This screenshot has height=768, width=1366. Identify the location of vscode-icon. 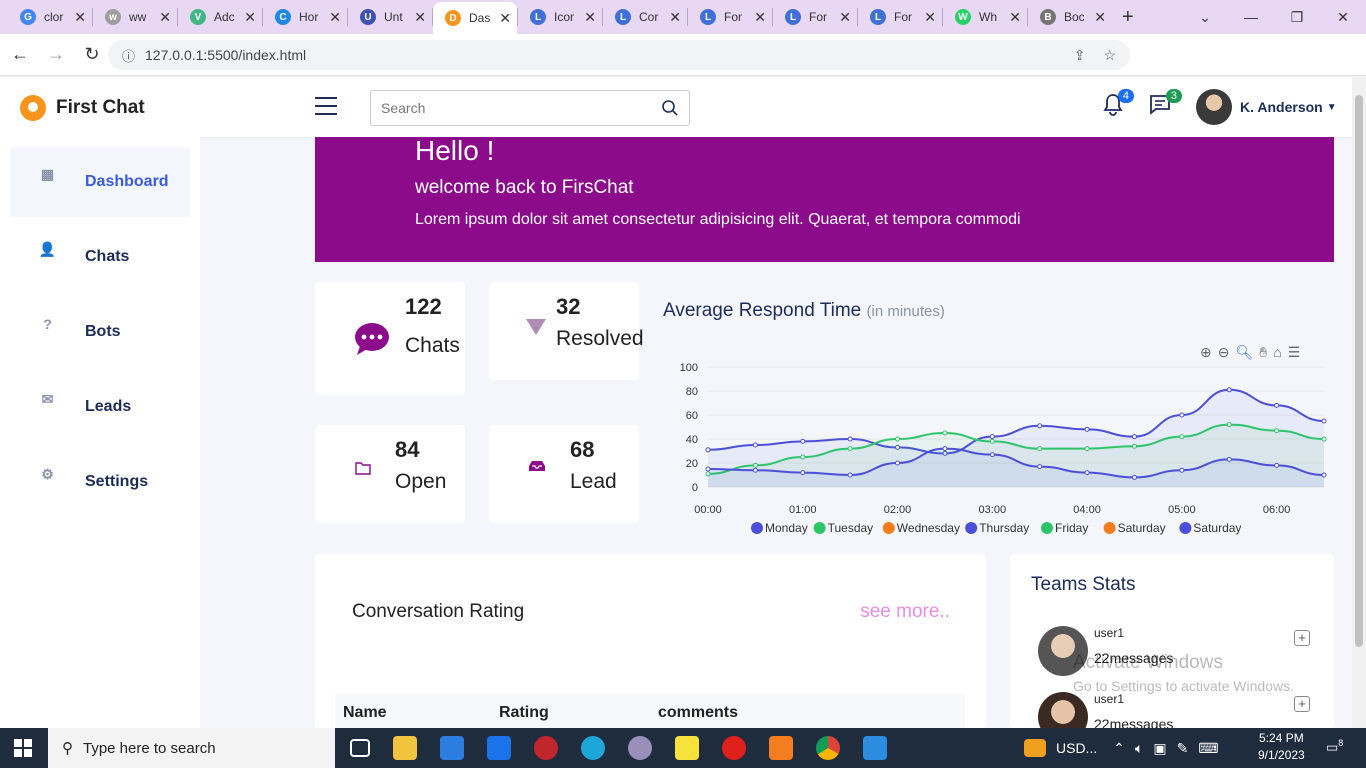
(875, 748).